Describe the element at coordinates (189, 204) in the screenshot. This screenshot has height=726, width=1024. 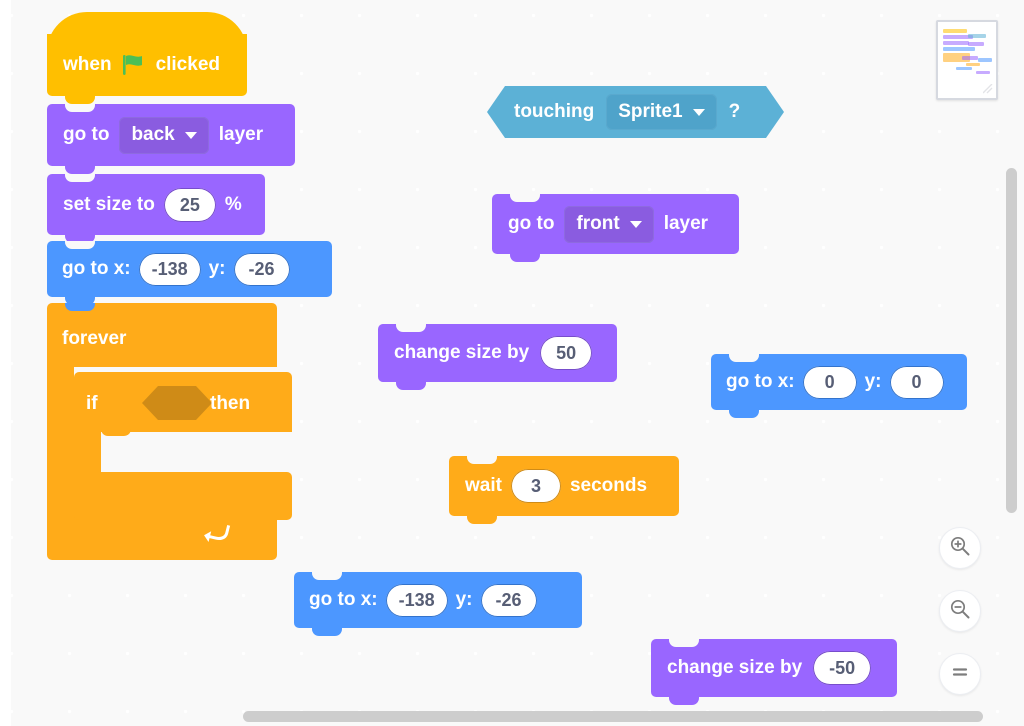
I see `set-size-value-input: 25` at that location.